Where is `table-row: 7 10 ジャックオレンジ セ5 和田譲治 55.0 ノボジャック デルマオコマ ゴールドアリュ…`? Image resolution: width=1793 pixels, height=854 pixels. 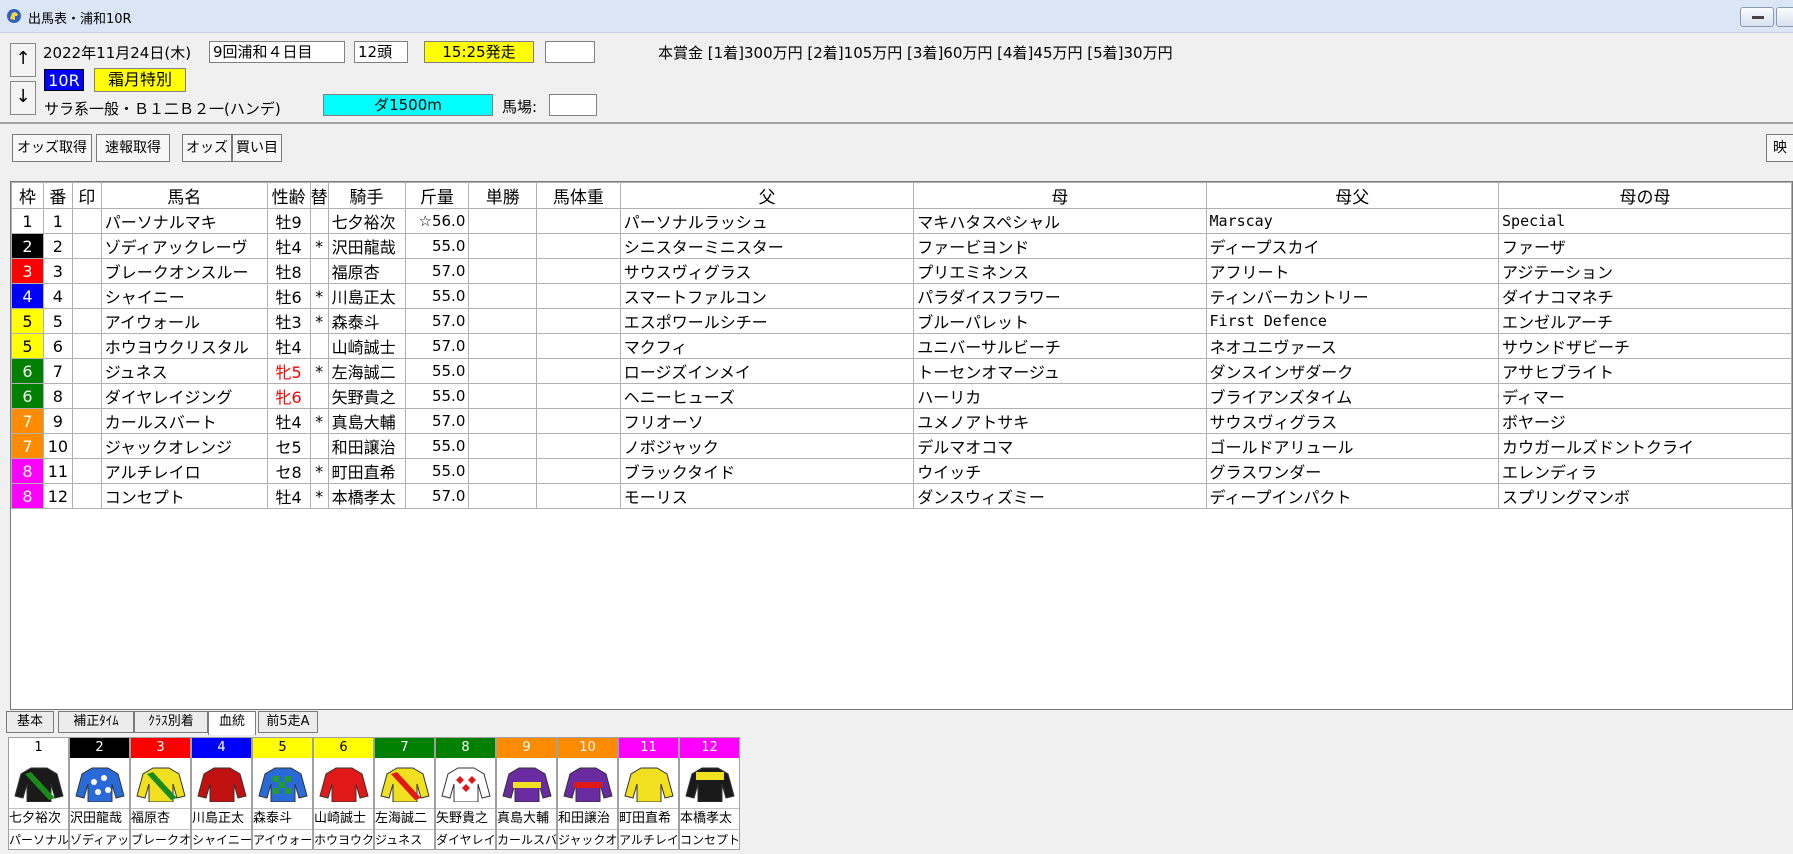 table-row: 7 10 ジャックオレンジ セ5 和田譲治 55.0 ノボジャック デルマオコマ ゴールドアリュ… is located at coordinates (901, 446).